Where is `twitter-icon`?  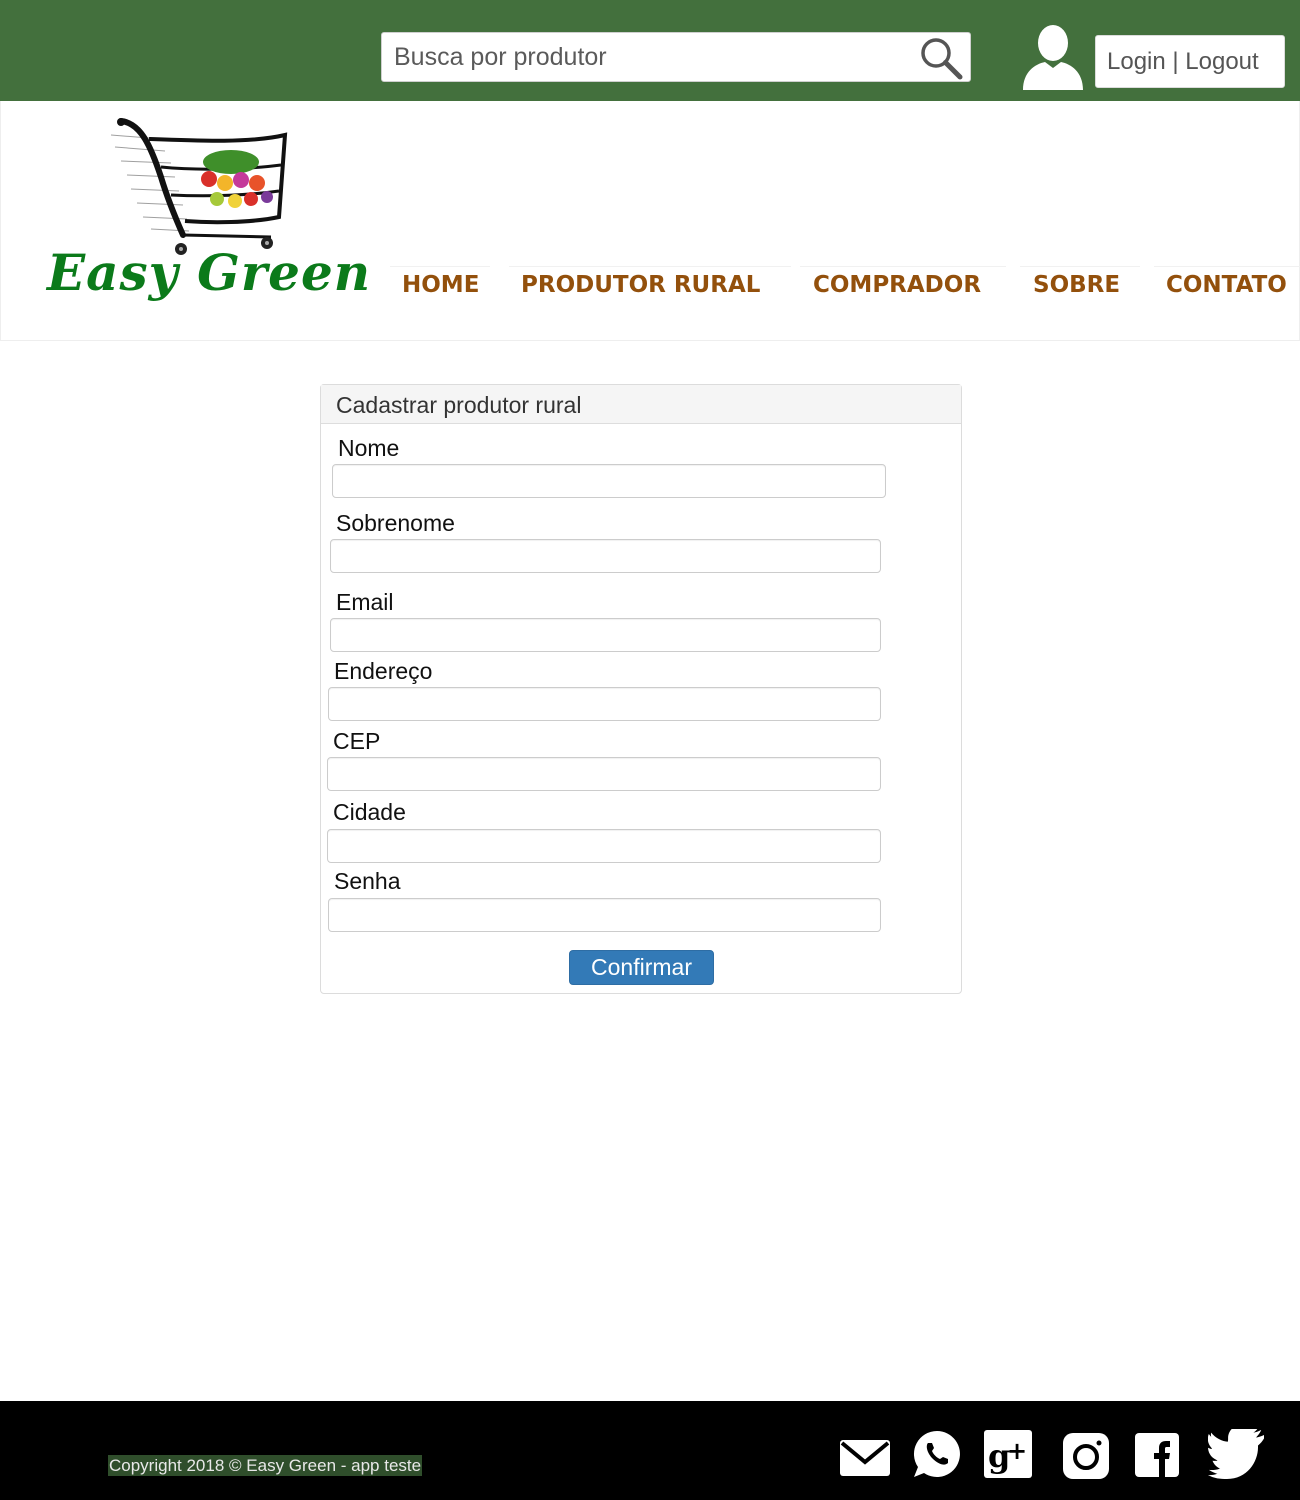 twitter-icon is located at coordinates (1237, 1454).